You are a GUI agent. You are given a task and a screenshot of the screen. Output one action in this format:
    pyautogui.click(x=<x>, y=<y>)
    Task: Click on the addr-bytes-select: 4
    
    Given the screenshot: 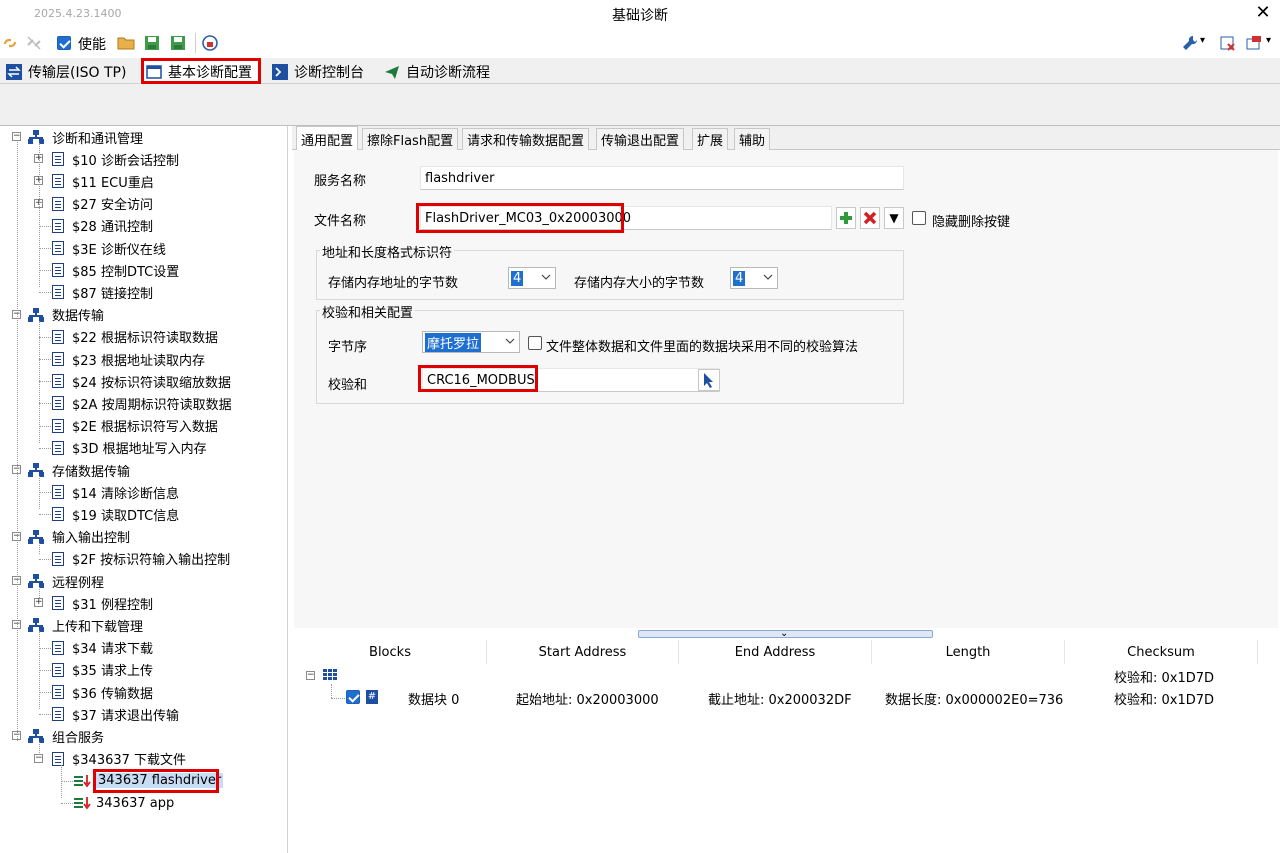 What is the action you would take?
    pyautogui.click(x=532, y=278)
    